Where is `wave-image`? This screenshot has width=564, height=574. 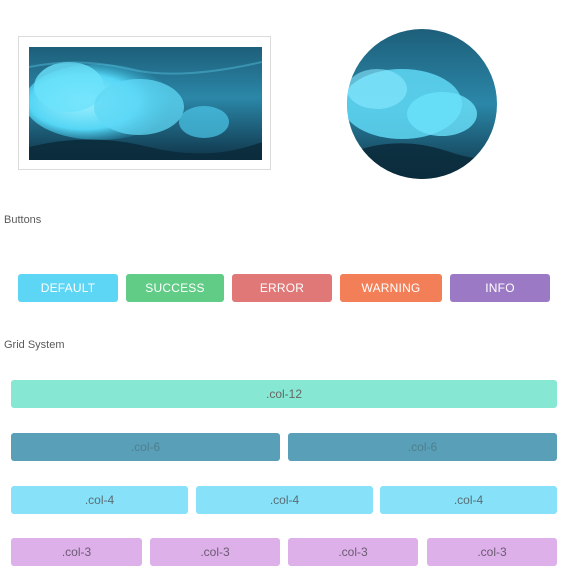 wave-image is located at coordinates (145, 103).